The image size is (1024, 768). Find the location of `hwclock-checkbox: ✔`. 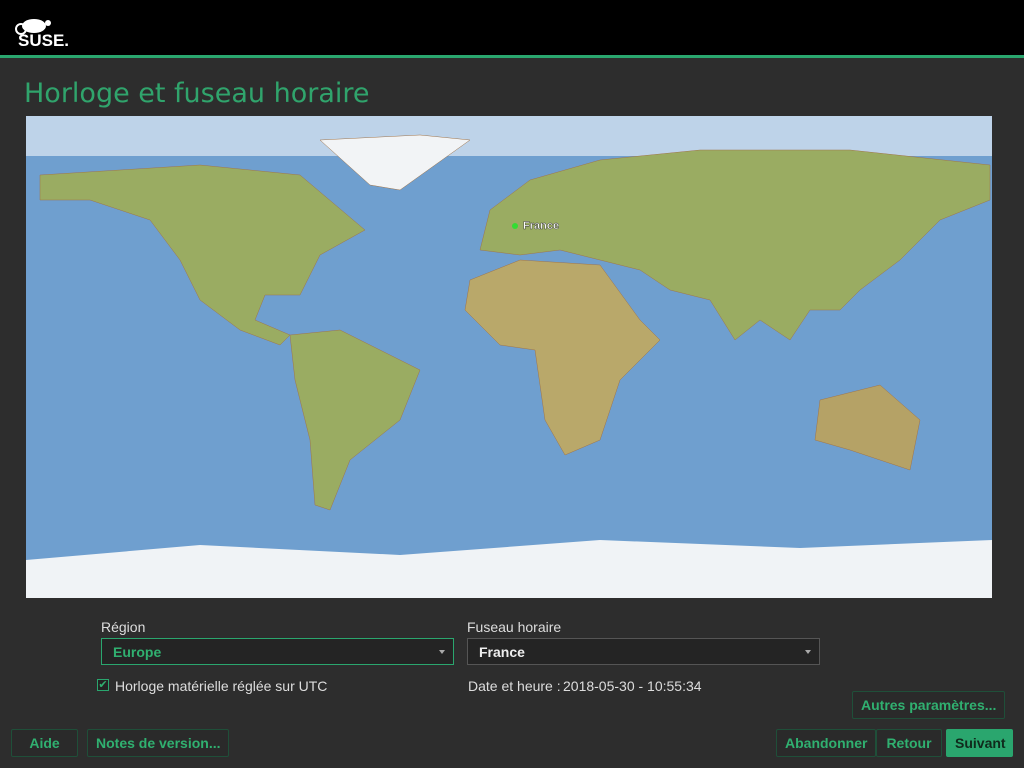

hwclock-checkbox: ✔ is located at coordinates (103, 685).